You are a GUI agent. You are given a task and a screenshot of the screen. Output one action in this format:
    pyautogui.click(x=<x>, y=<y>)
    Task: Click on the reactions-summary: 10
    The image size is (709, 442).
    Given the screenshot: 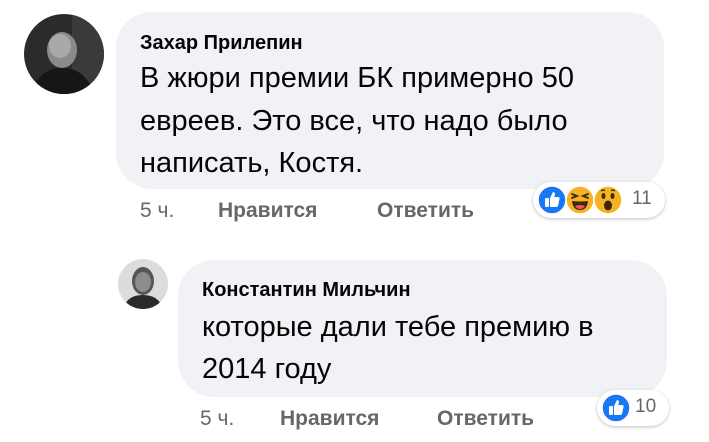 What is the action you would take?
    pyautogui.click(x=633, y=408)
    